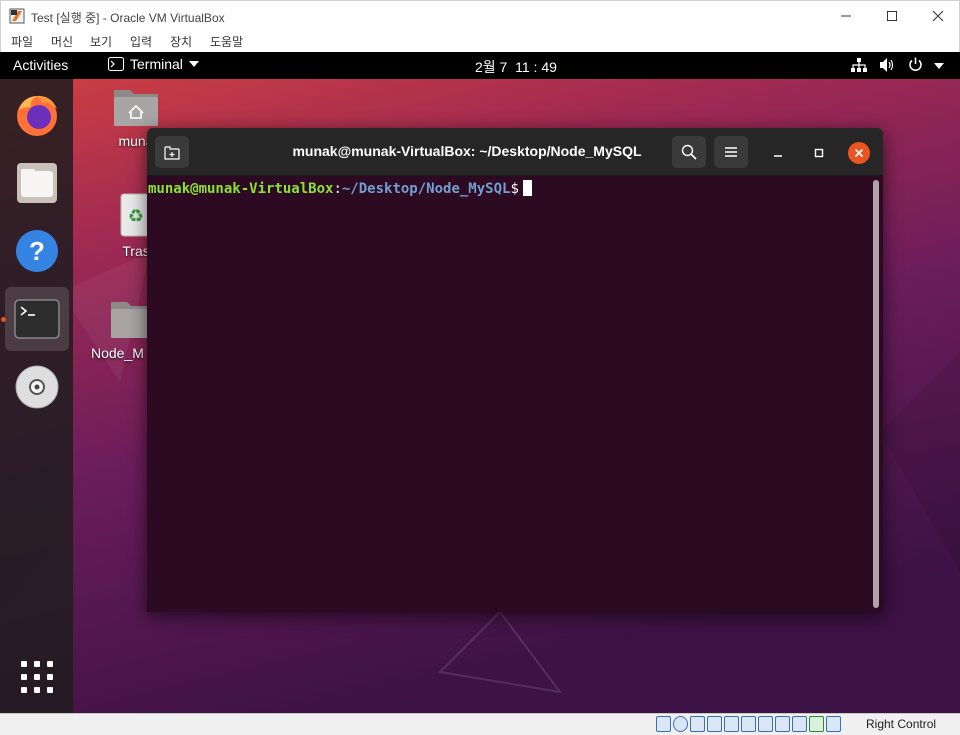 Image resolution: width=960 pixels, height=735 pixels. Describe the element at coordinates (480, 724) in the screenshot. I see `virtualbox-status-bar: Right Control` at that location.